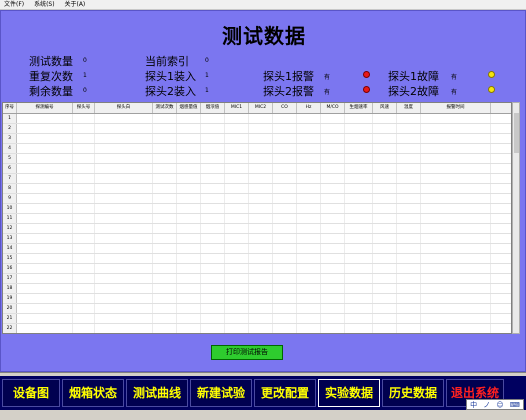 The image size is (526, 420). What do you see at coordinates (74, 4) in the screenshot?
I see `menu-about: 关于(A)` at bounding box center [74, 4].